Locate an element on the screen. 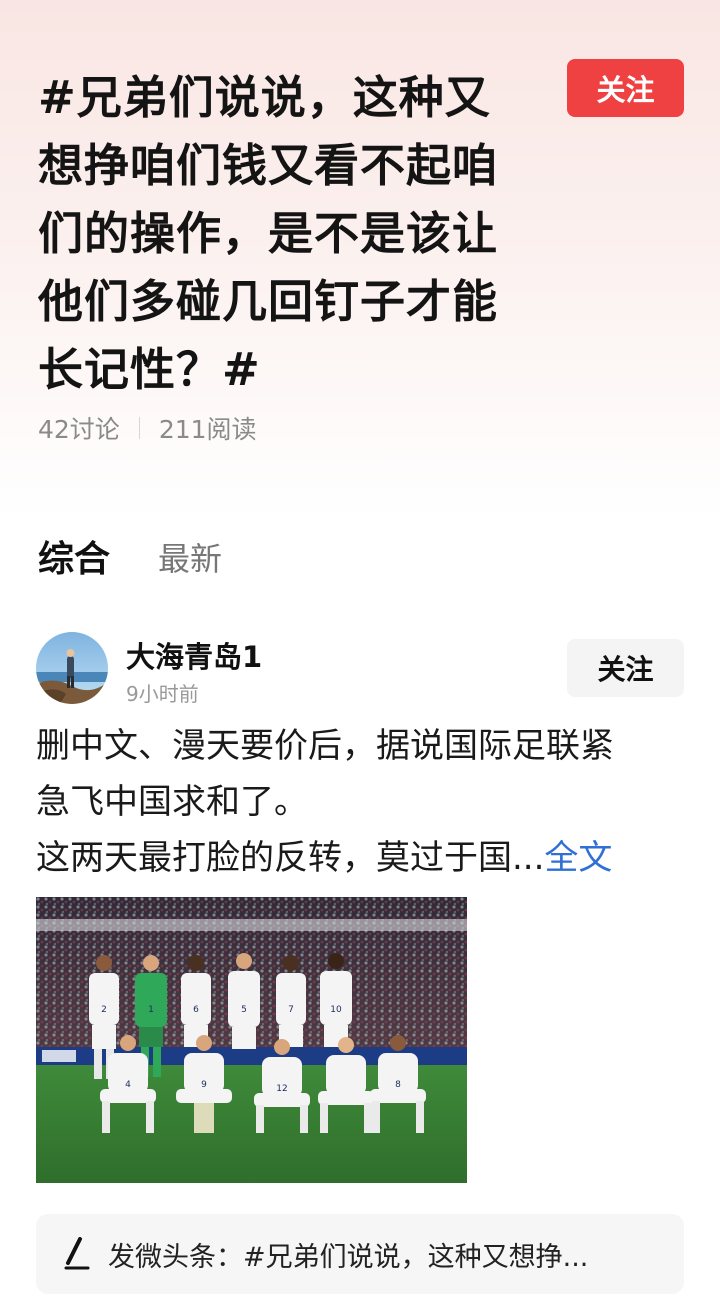 Image resolution: width=720 pixels, height=1305 pixels. avatar is located at coordinates (72, 668).